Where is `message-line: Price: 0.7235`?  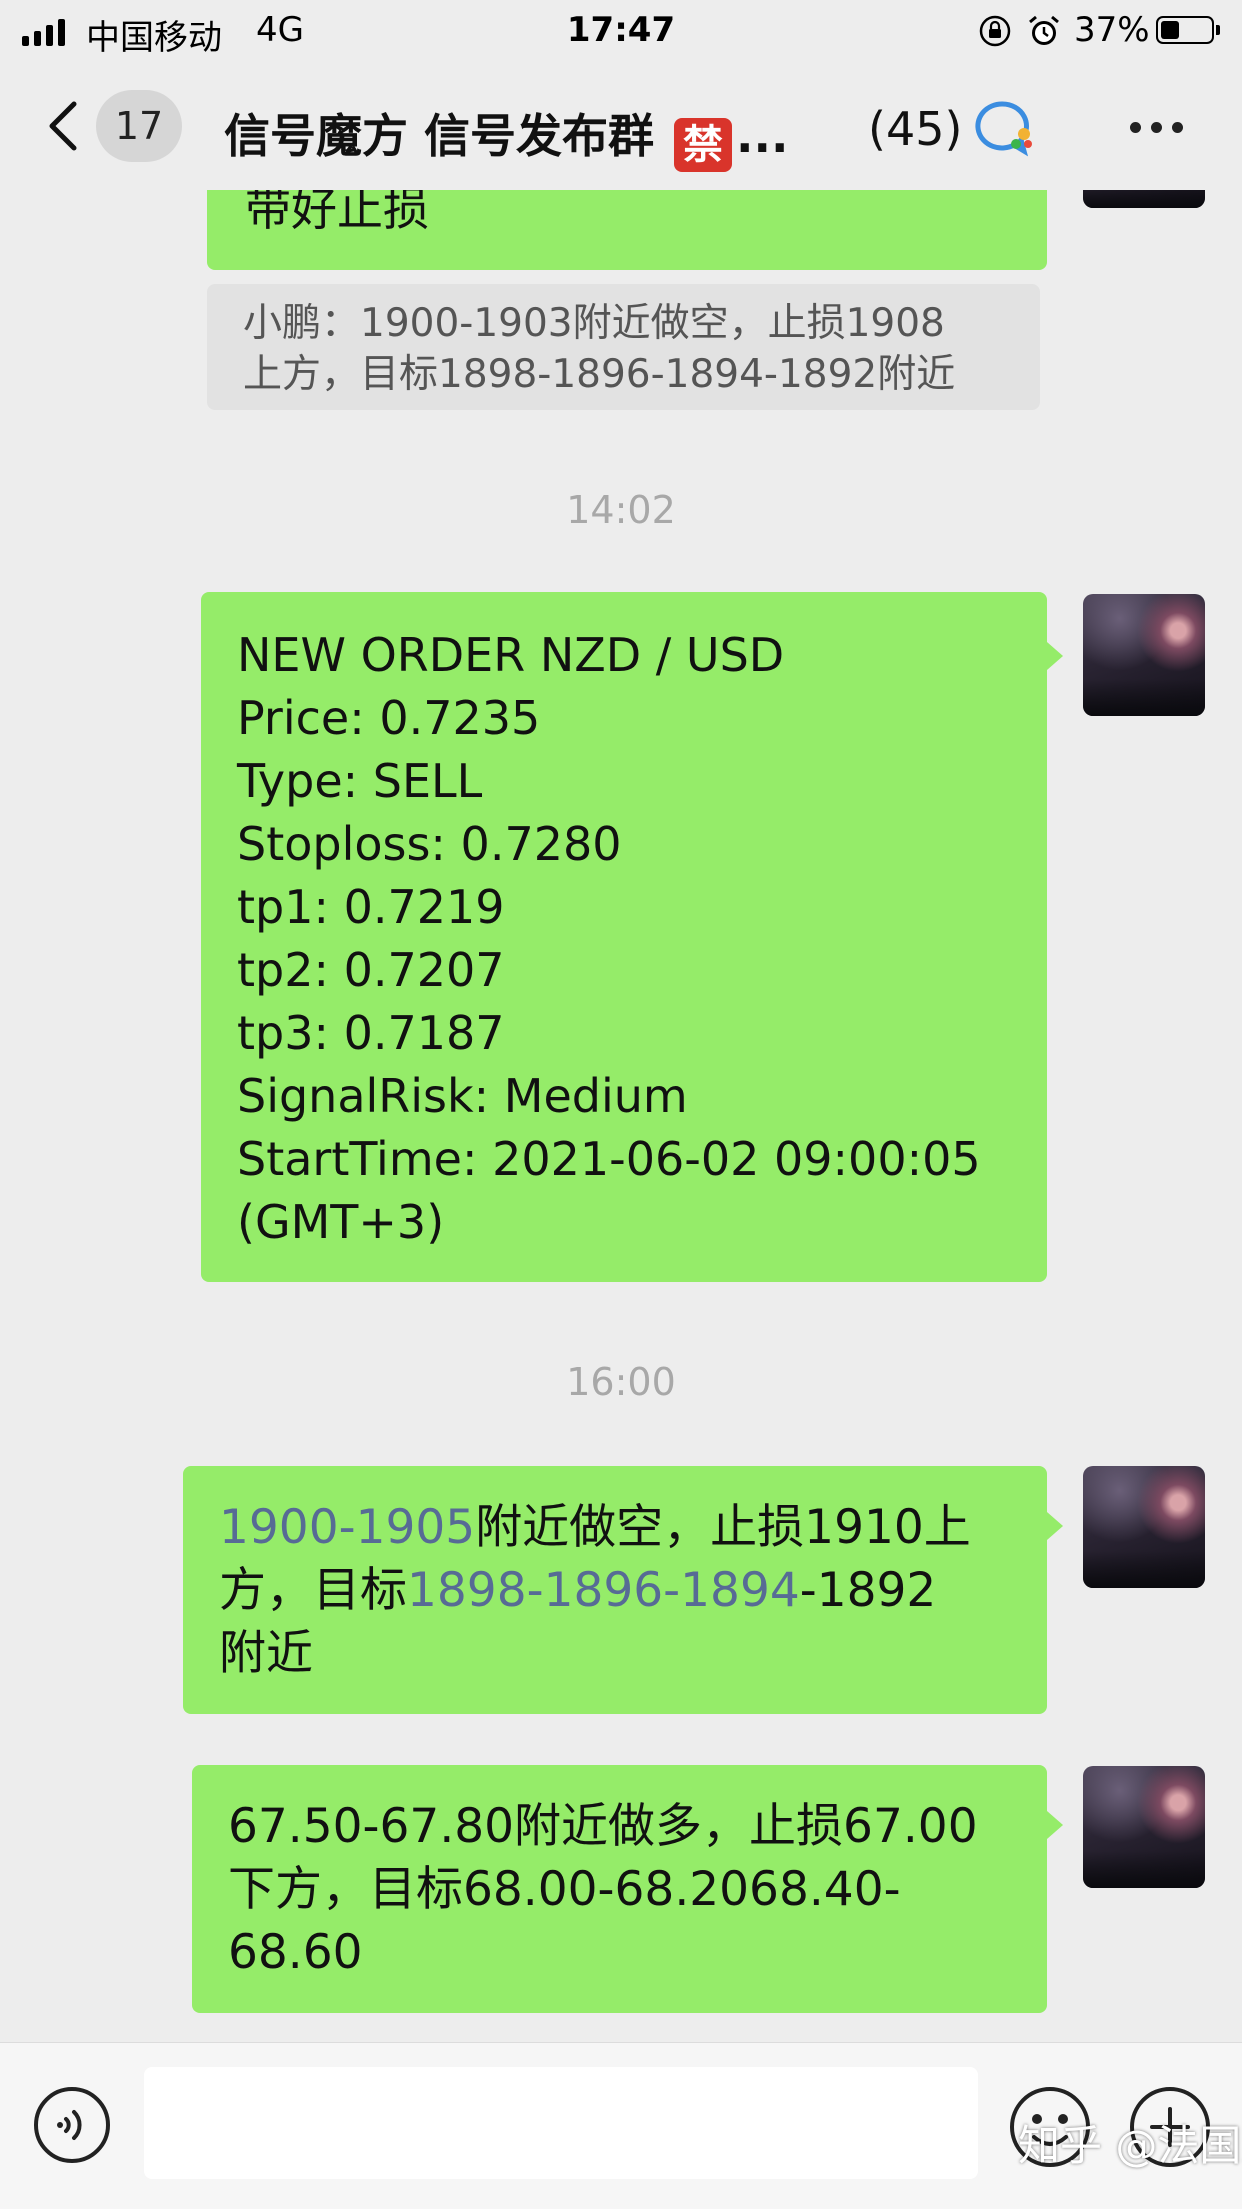 message-line: Price: 0.7235 is located at coordinates (389, 718).